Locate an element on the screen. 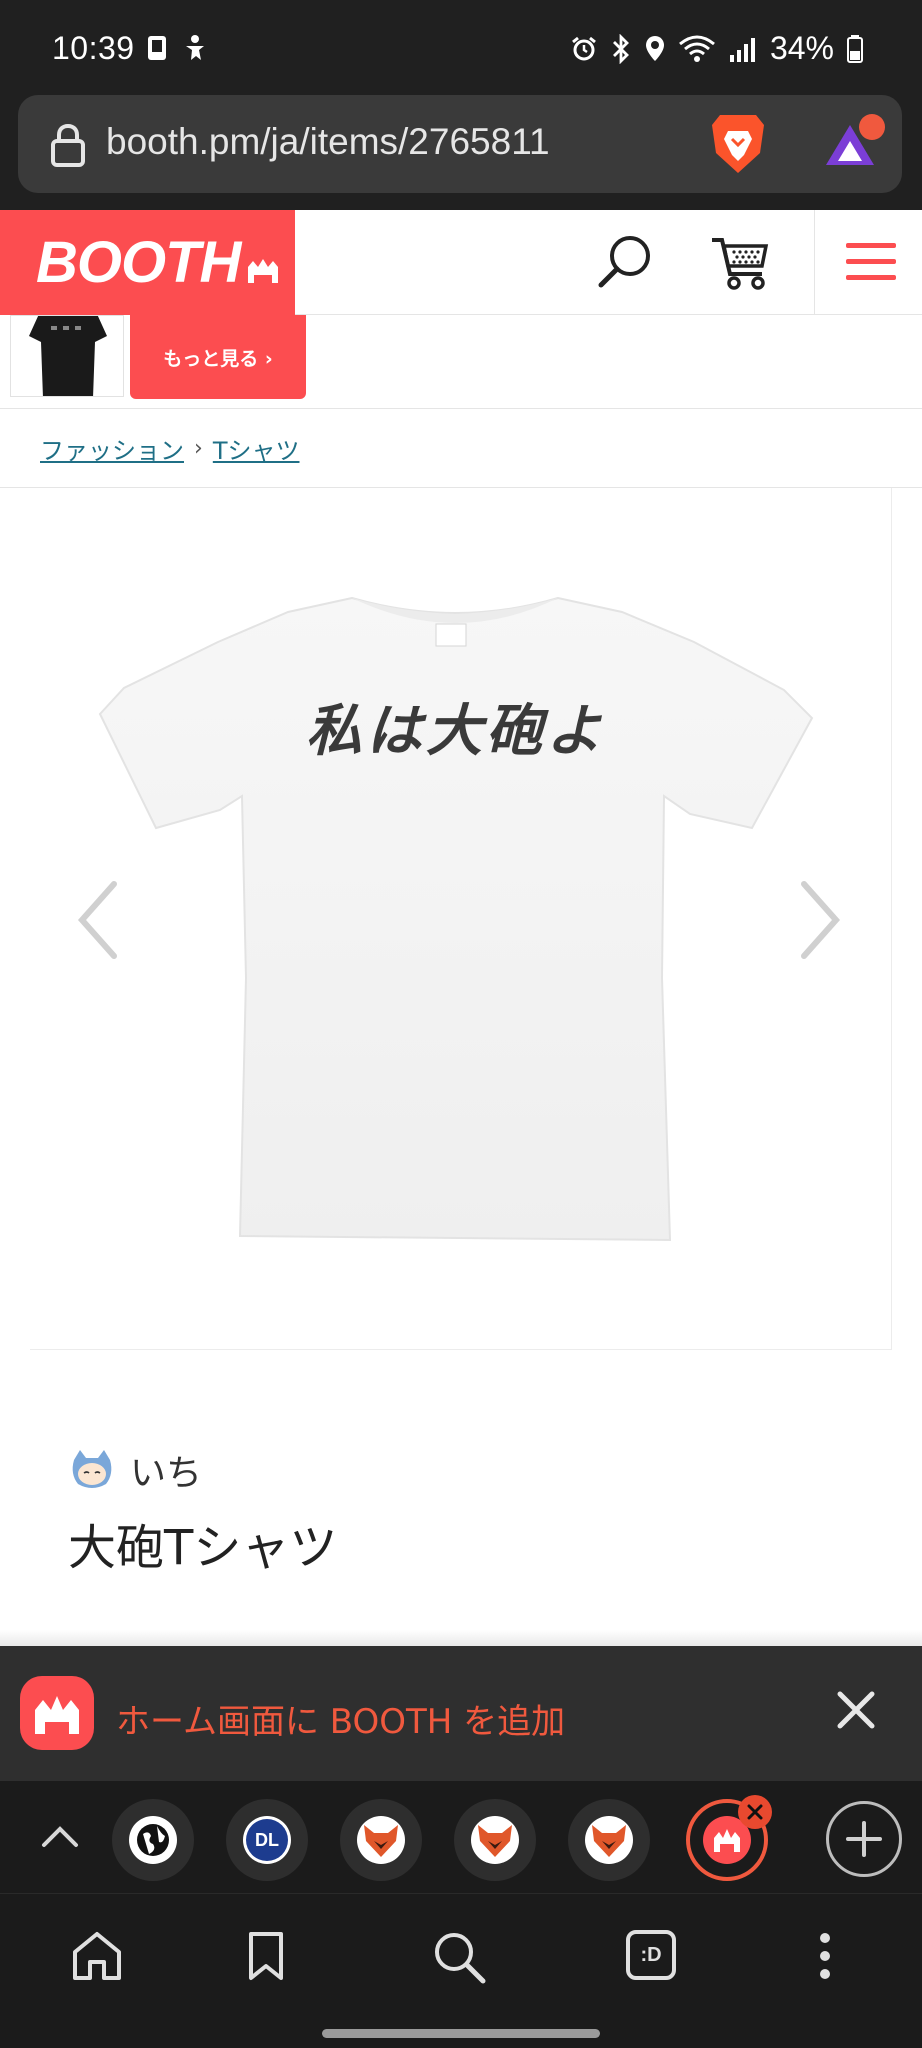 The width and height of the screenshot is (922, 2048). black-tshirt-thumbnail is located at coordinates (68, 356).